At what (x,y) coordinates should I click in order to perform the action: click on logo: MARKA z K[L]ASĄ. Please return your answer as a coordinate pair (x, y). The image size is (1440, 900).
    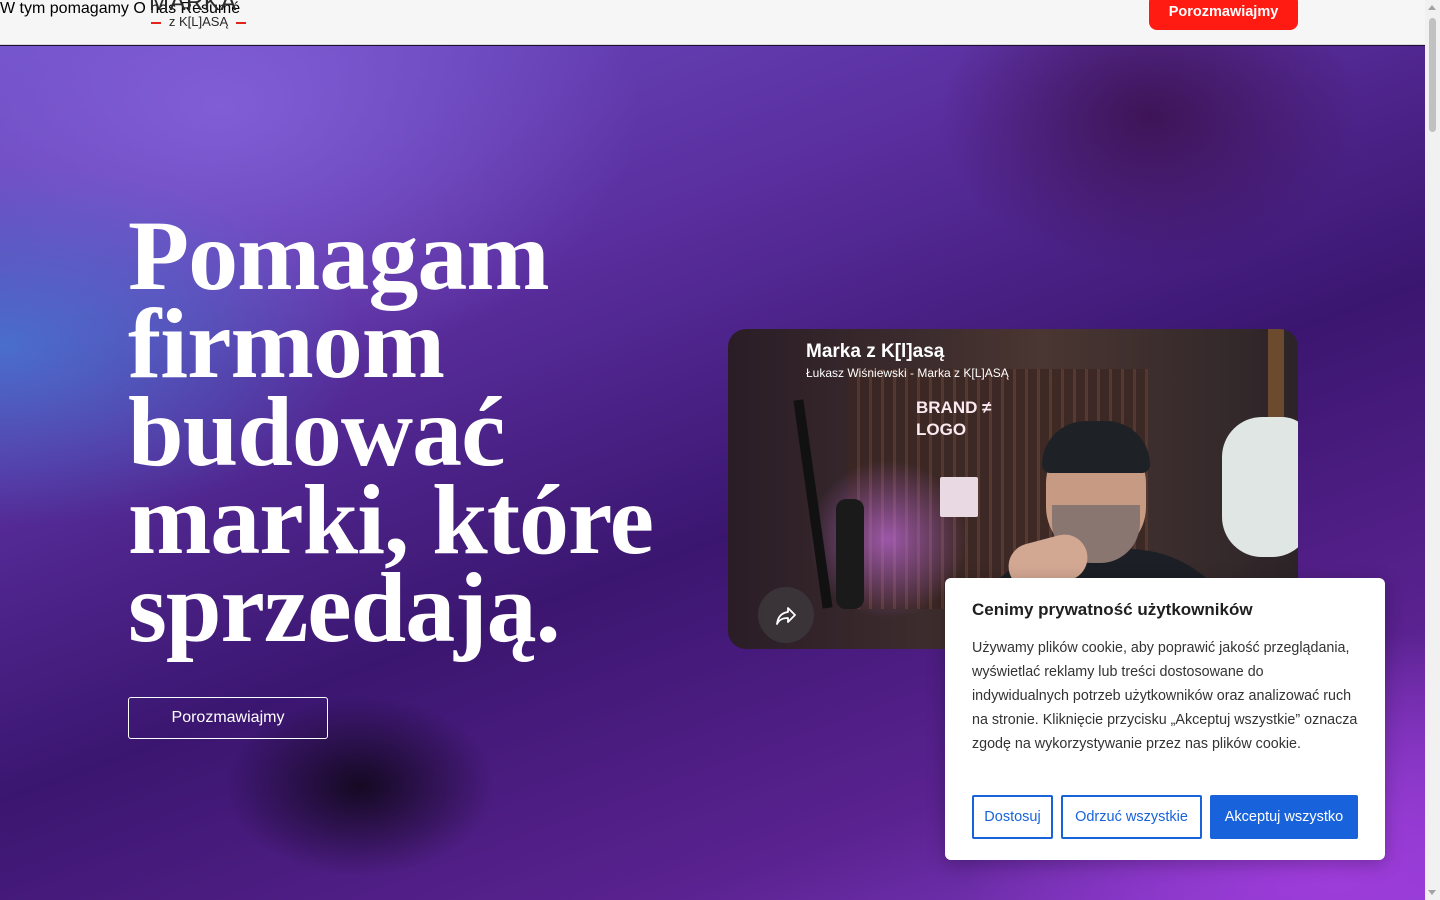
    Looking at the image, I should click on (199, 17).